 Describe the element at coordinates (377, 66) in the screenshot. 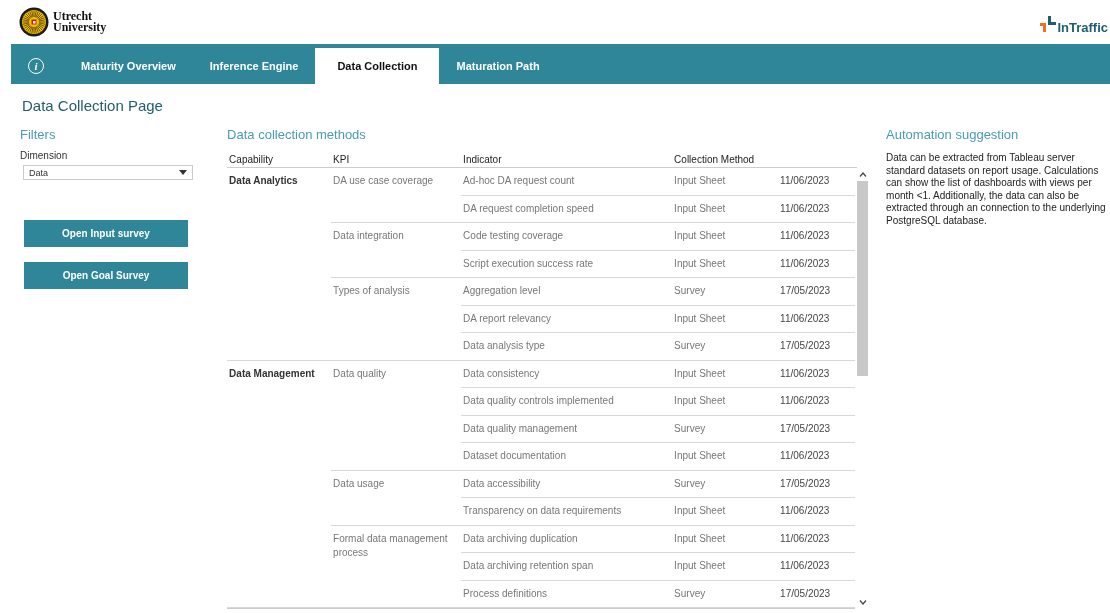

I see `nav-tab: Data Collection` at that location.